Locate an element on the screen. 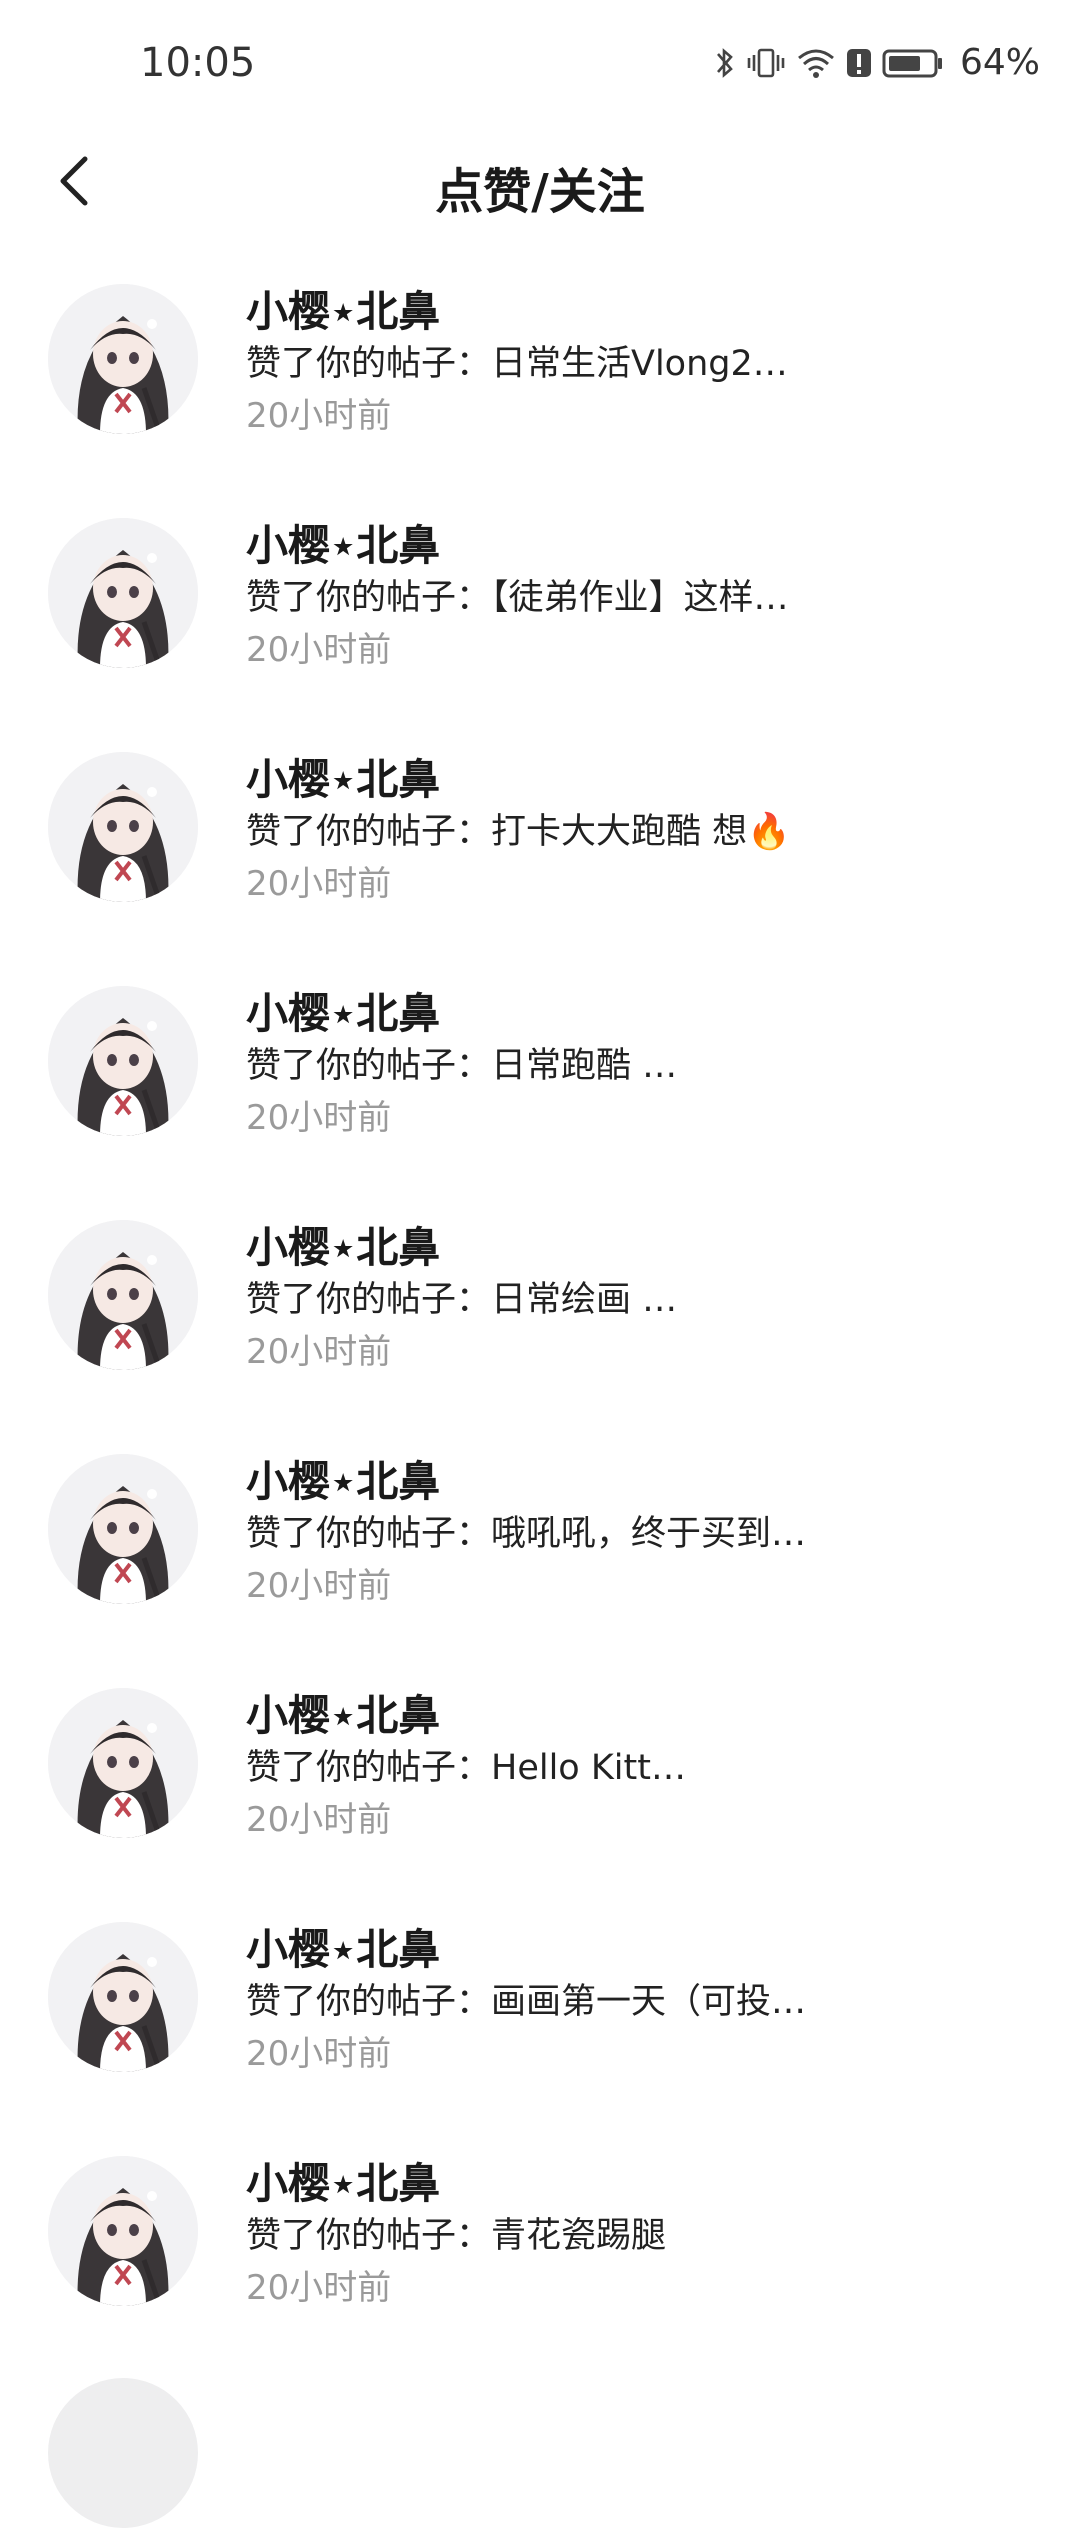 The image size is (1080, 2528). status-time: 10:05 is located at coordinates (198, 63).